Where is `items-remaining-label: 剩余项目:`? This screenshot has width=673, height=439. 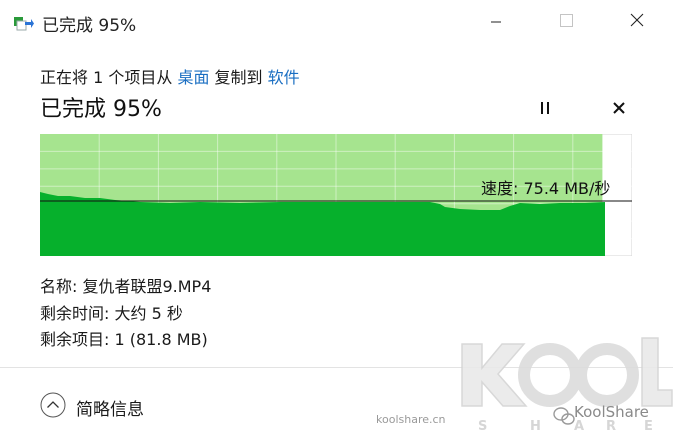 items-remaining-label: 剩余项目: is located at coordinates (77, 339).